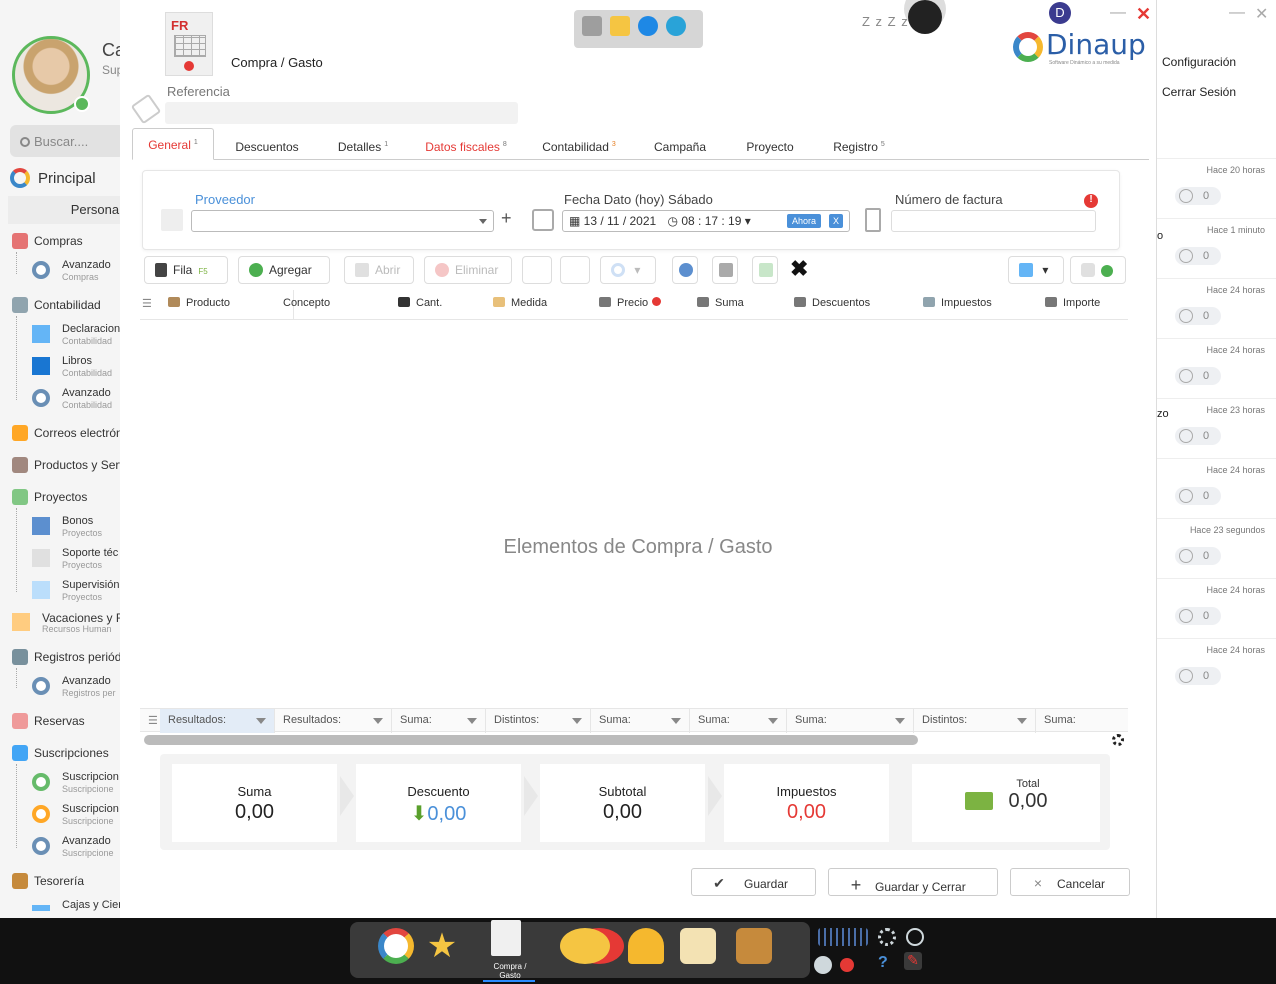 This screenshot has width=1276, height=984. Describe the element at coordinates (173, 144) in the screenshot. I see `tab-general: General 1` at that location.